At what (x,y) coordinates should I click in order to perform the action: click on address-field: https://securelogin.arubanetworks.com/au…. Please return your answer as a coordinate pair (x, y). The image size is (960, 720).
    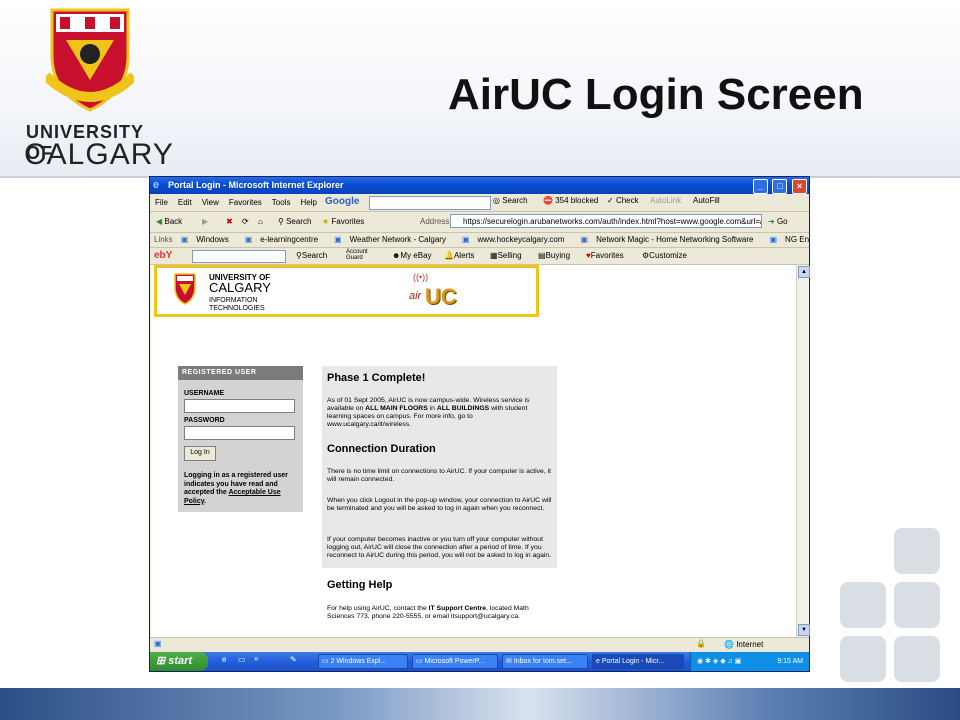
    Looking at the image, I should click on (606, 221).